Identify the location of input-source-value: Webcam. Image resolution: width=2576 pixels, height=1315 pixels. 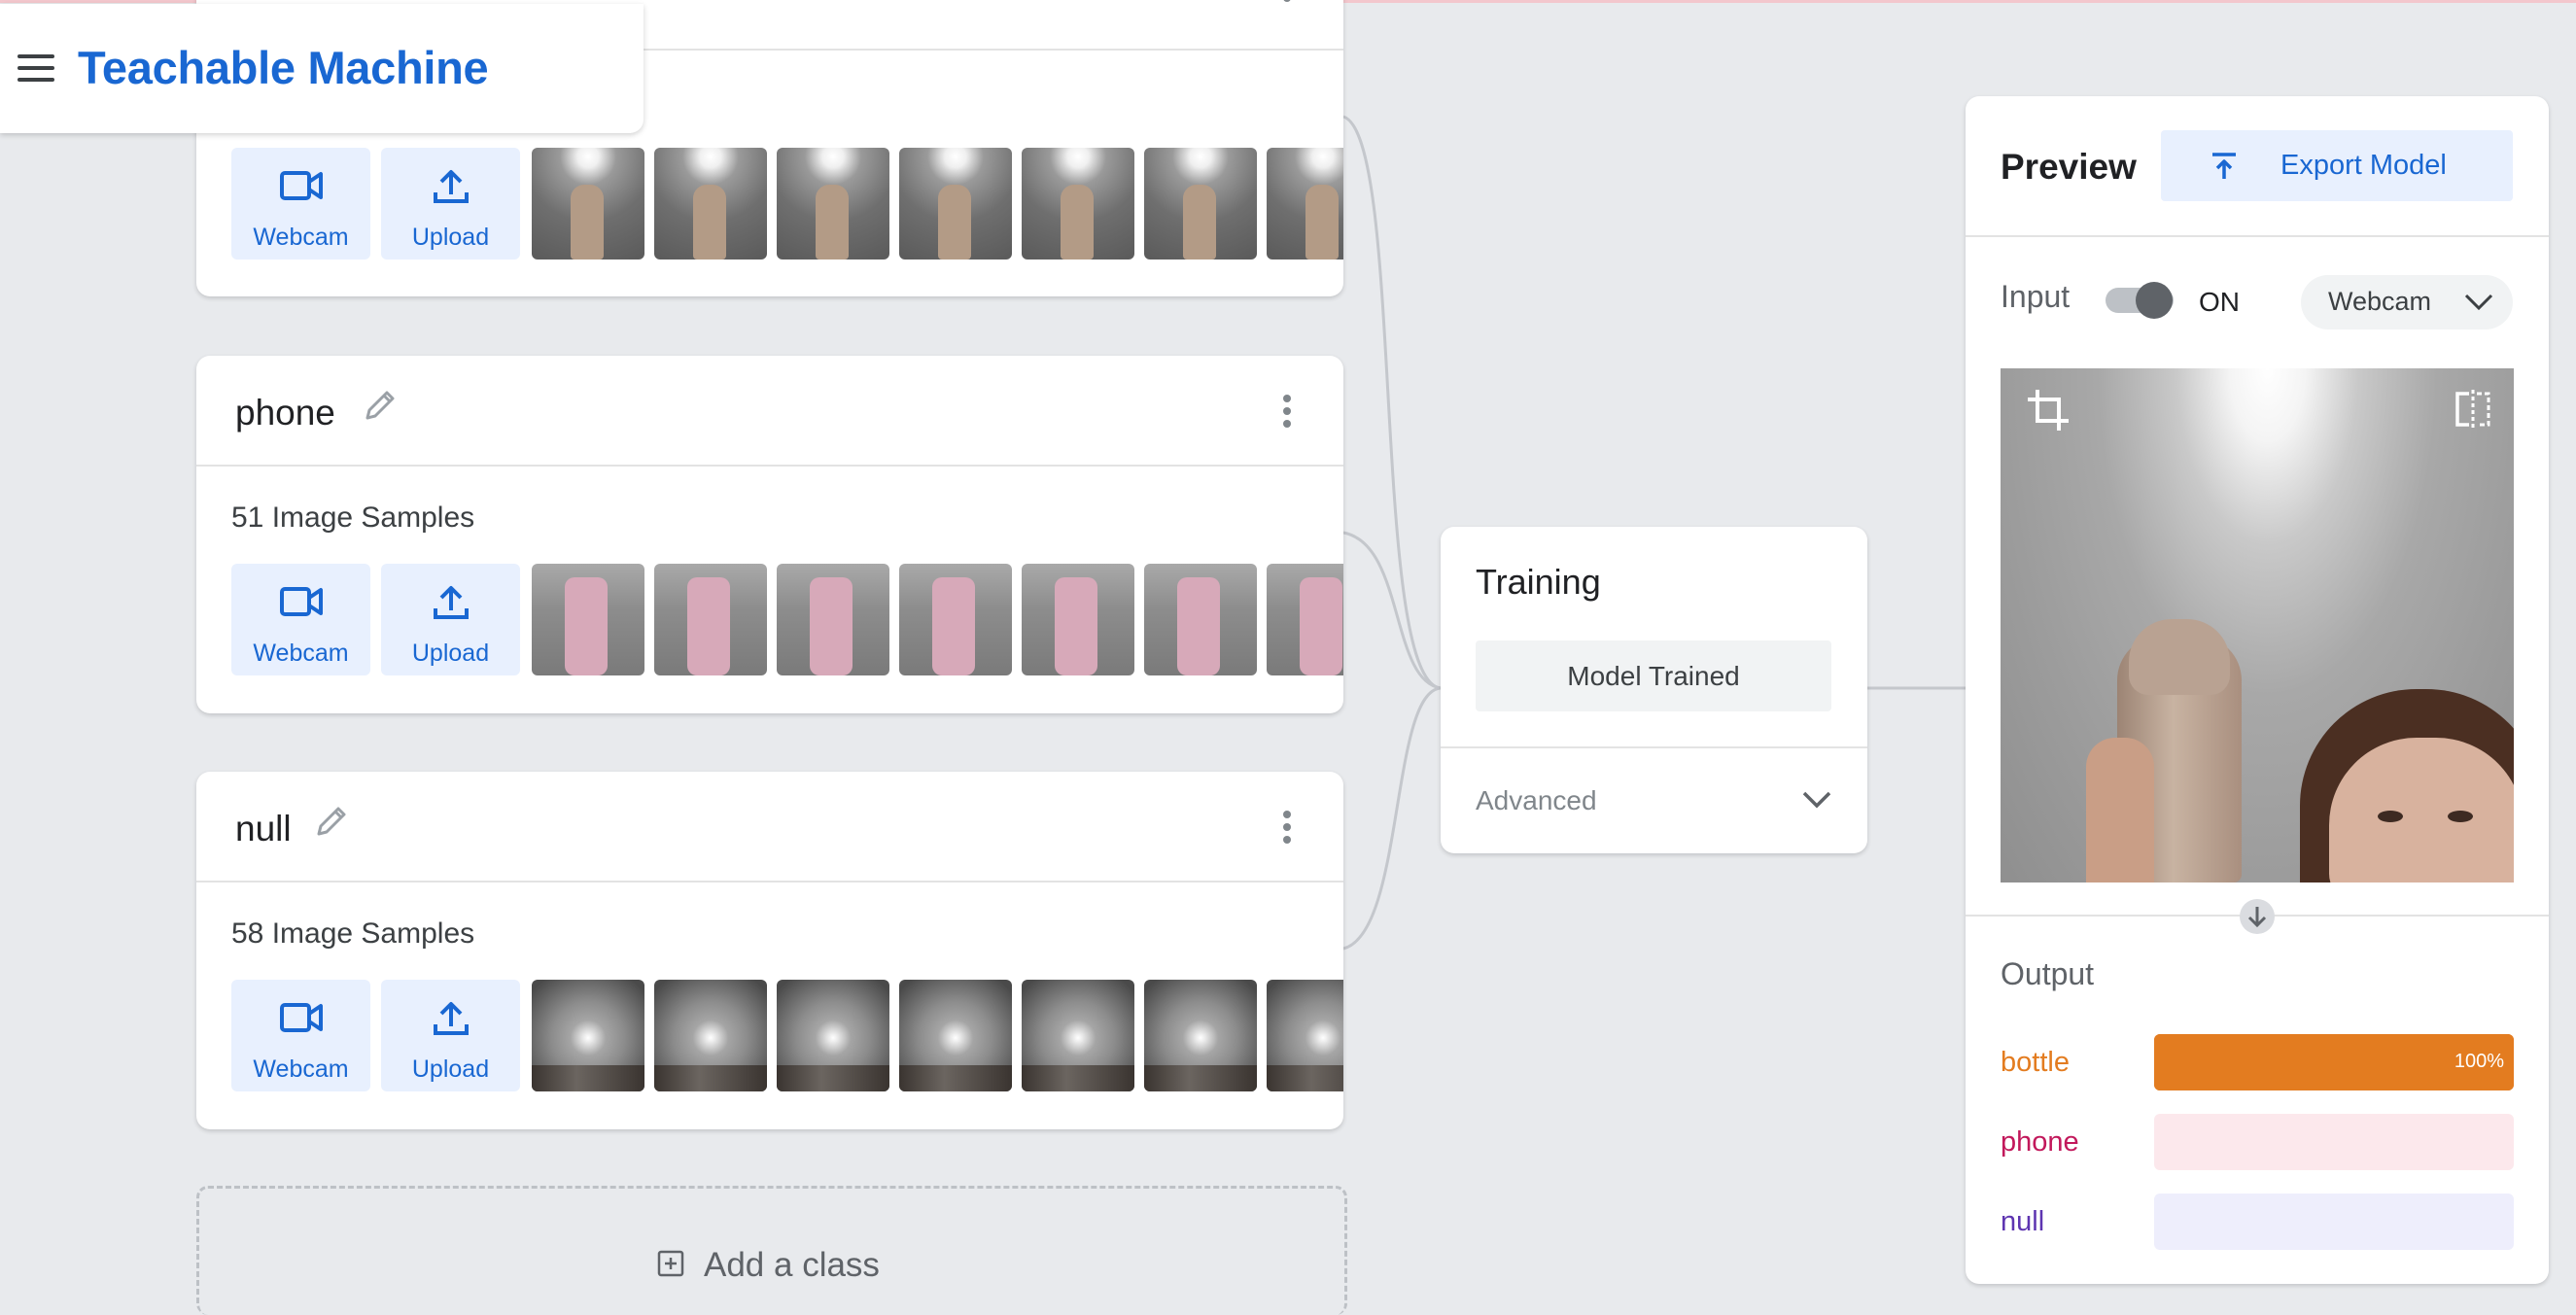
(2380, 301).